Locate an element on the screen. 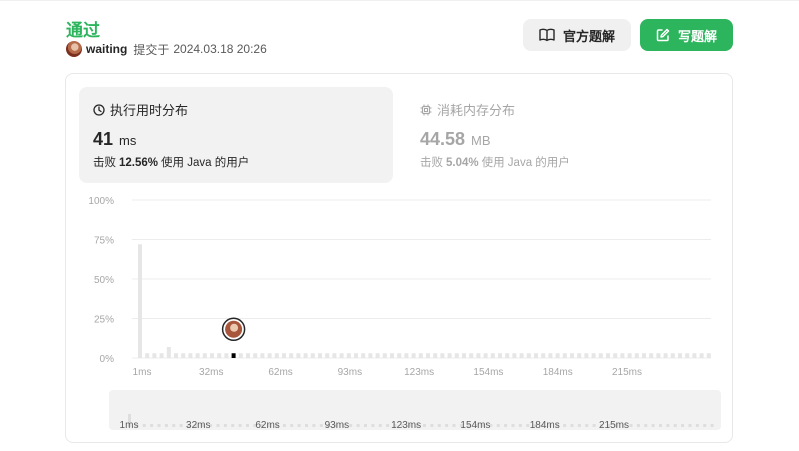  y-tick-label: 0% is located at coordinates (107, 359).